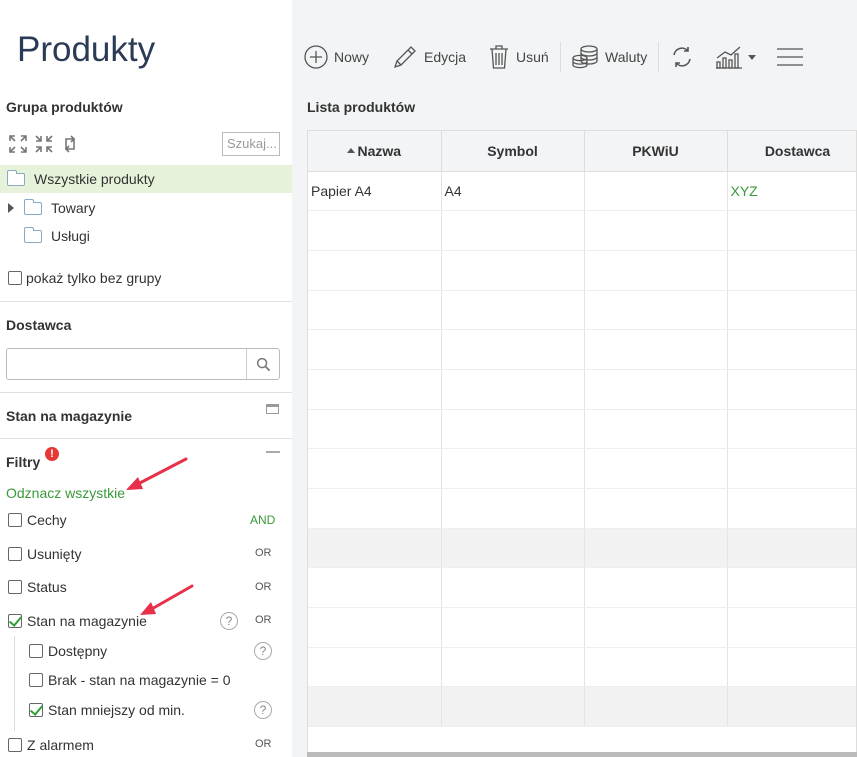 This screenshot has height=757, width=857. Describe the element at coordinates (77, 621) in the screenshot. I see `filter-stock: Stan na magazynie` at that location.